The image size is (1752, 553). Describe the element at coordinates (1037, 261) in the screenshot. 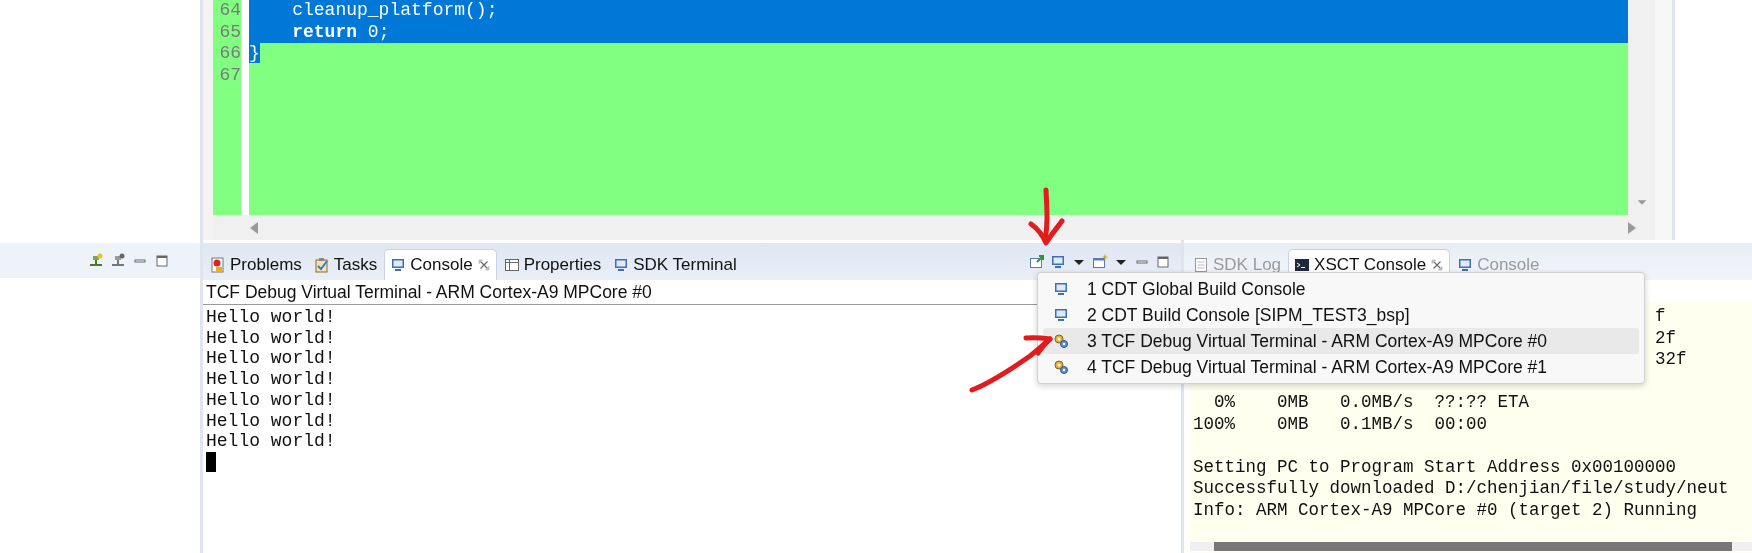

I see `window-arrow-icon` at that location.